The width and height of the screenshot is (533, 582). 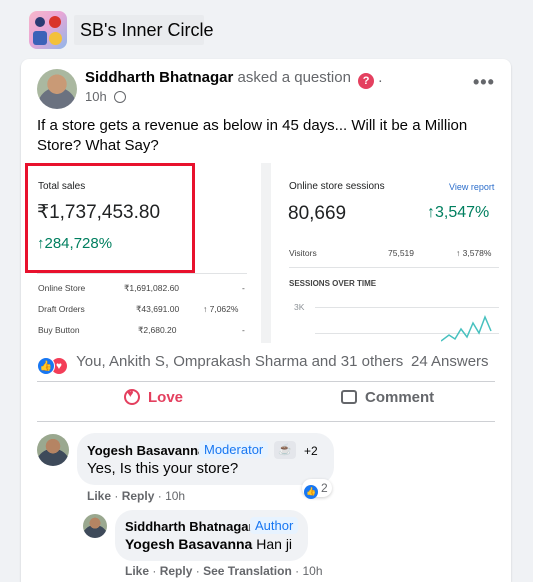 What do you see at coordinates (486, 84) in the screenshot?
I see `more-options-button: •••` at bounding box center [486, 84].